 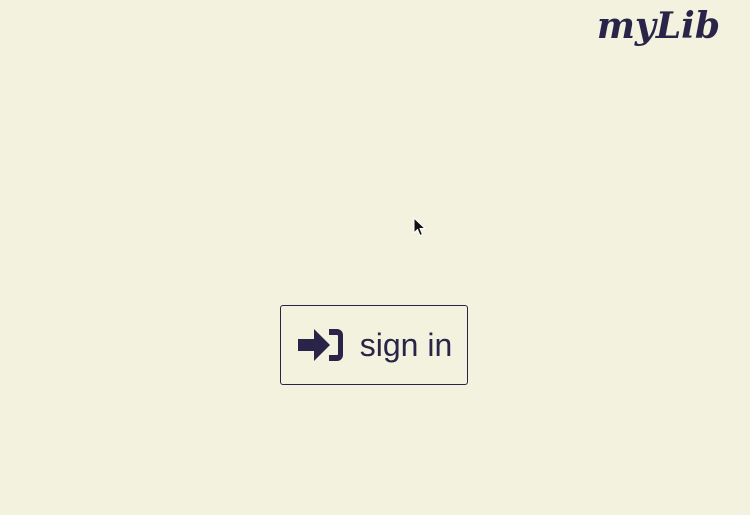 I want to click on sign-in-label: sign in, so click(x=406, y=345).